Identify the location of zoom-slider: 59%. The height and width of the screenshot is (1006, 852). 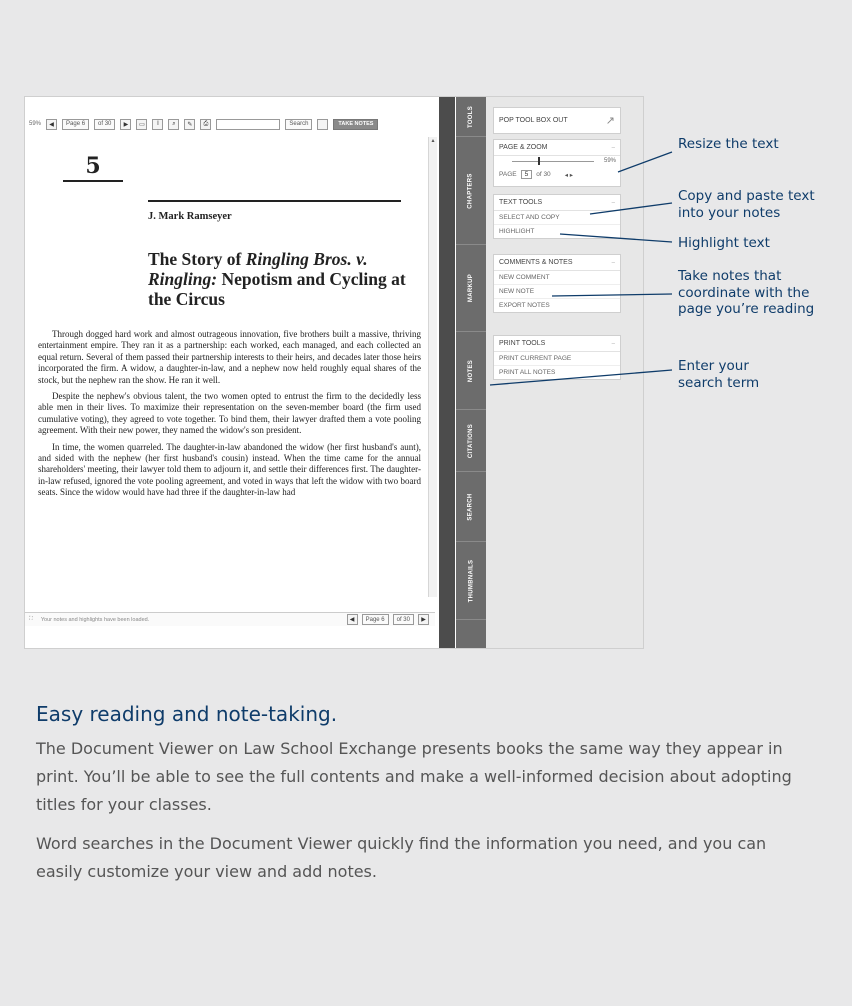
(557, 162).